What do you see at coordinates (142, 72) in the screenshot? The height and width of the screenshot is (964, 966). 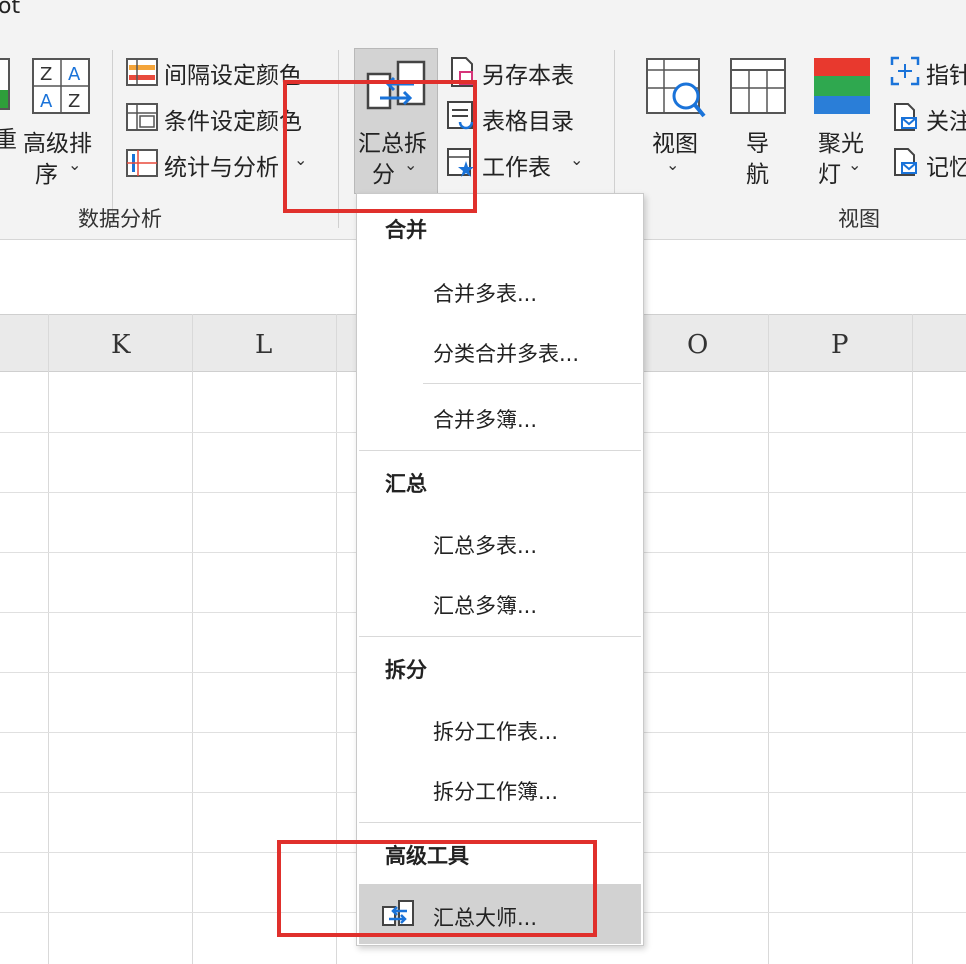 I see `table-color-icon` at bounding box center [142, 72].